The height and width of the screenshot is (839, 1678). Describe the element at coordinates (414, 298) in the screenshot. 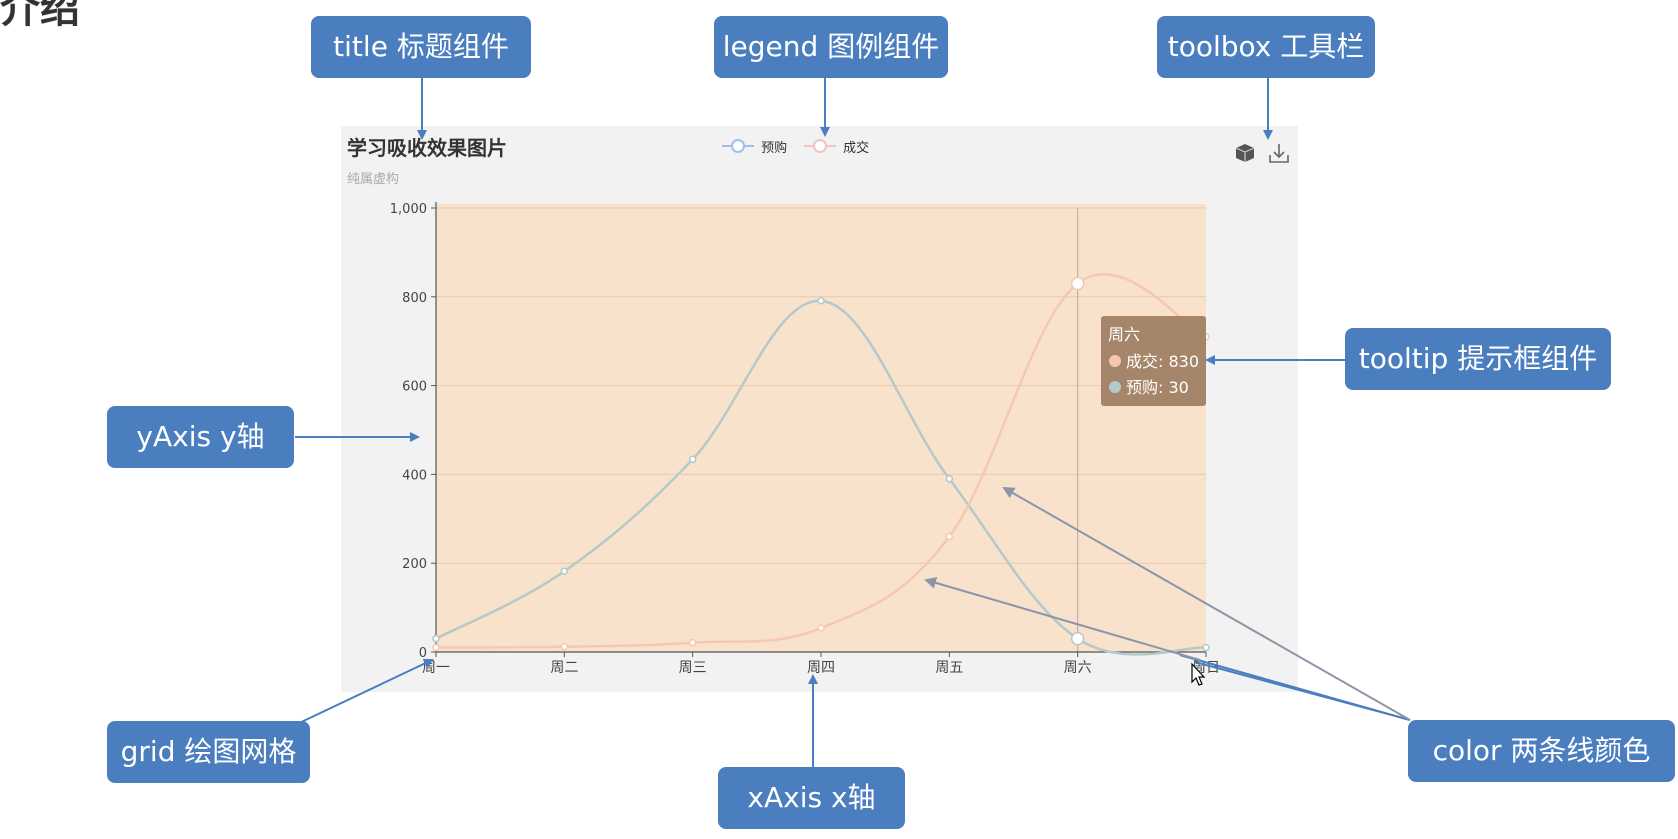

I see `y-tick-label: 800` at that location.